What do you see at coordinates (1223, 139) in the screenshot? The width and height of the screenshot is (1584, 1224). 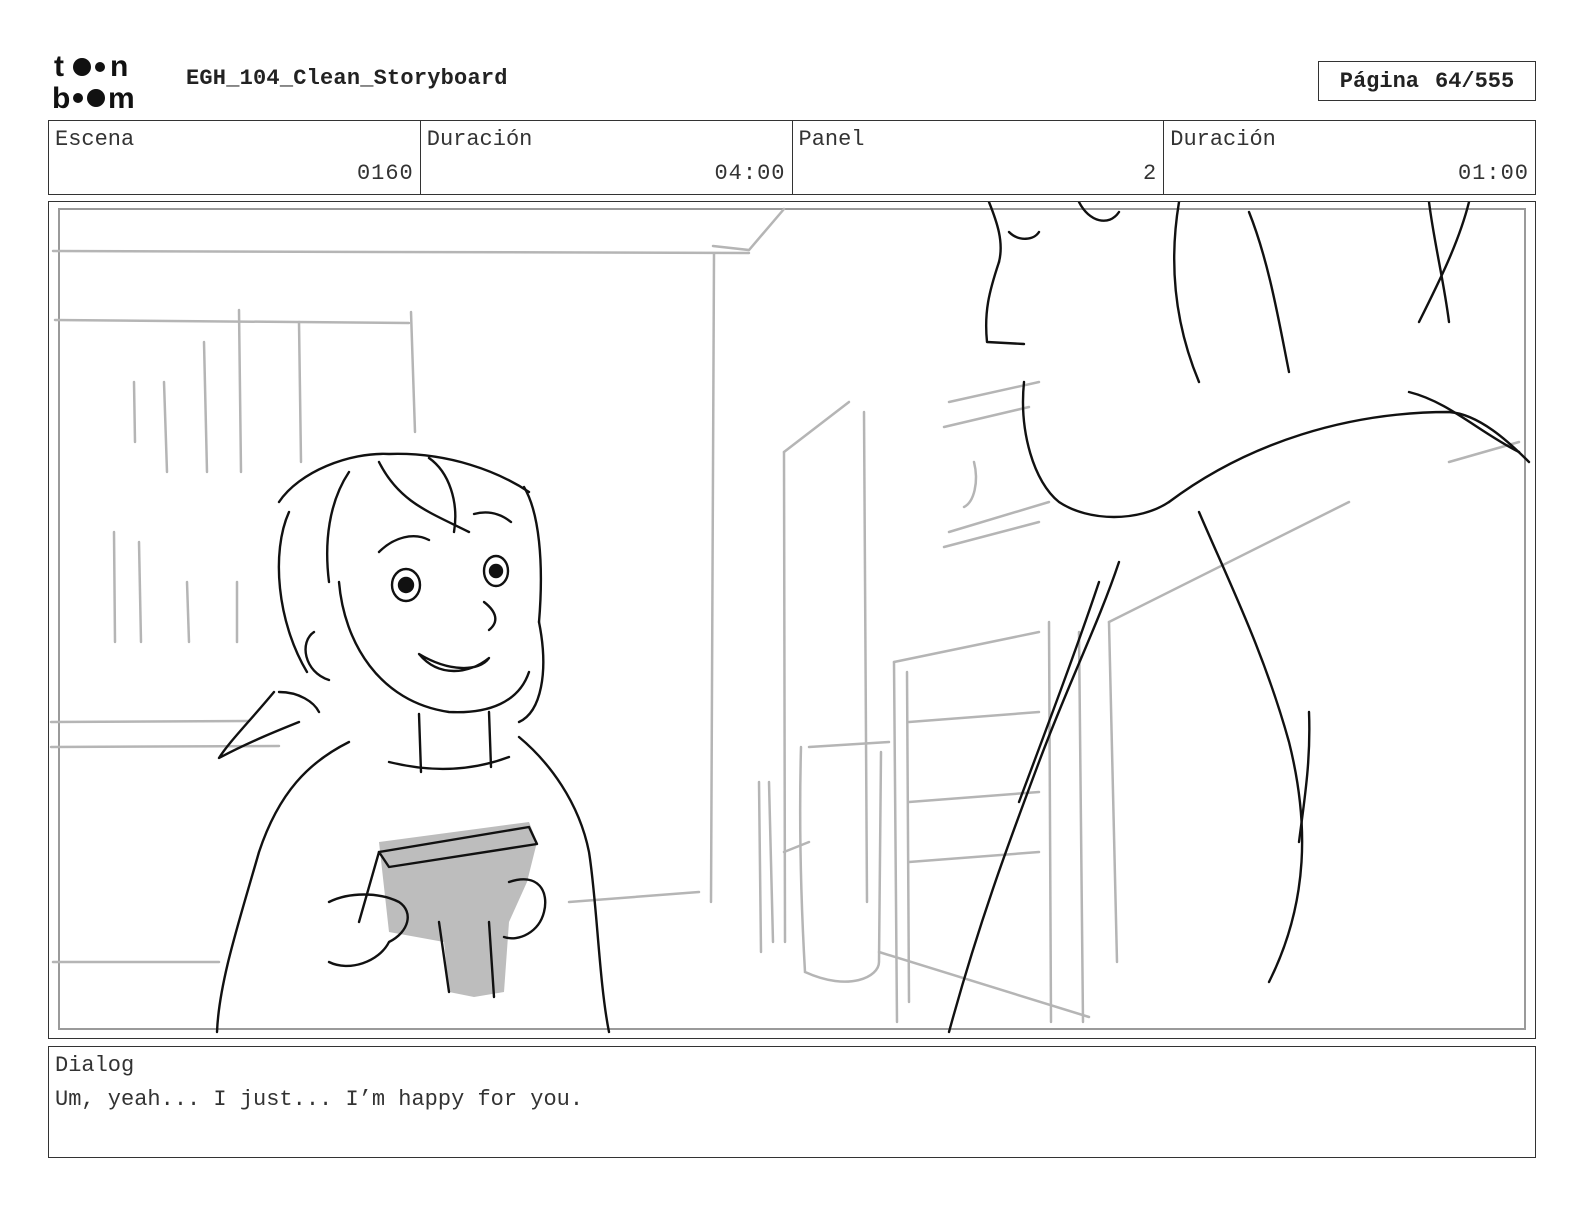 I see `panel-duration-label: Duración` at bounding box center [1223, 139].